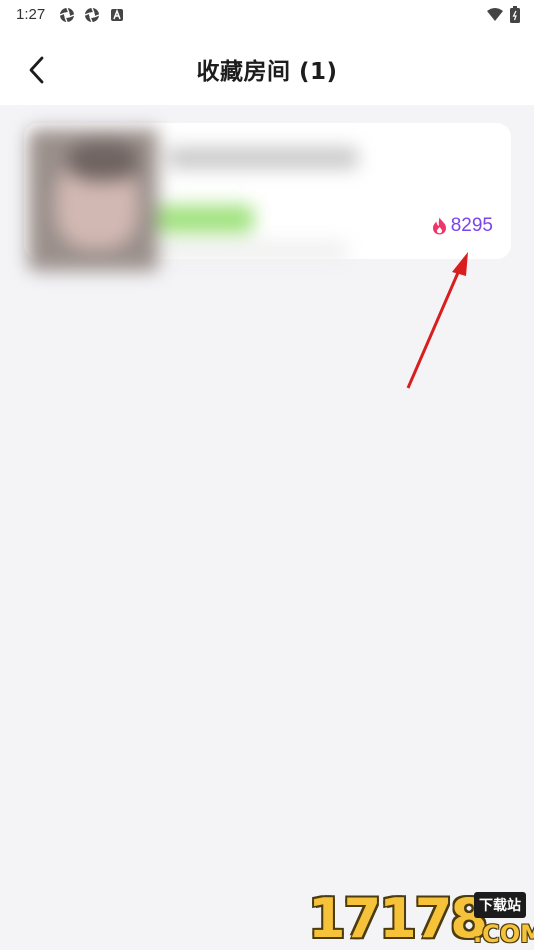  Describe the element at coordinates (495, 14) in the screenshot. I see `wifi-icon` at that location.